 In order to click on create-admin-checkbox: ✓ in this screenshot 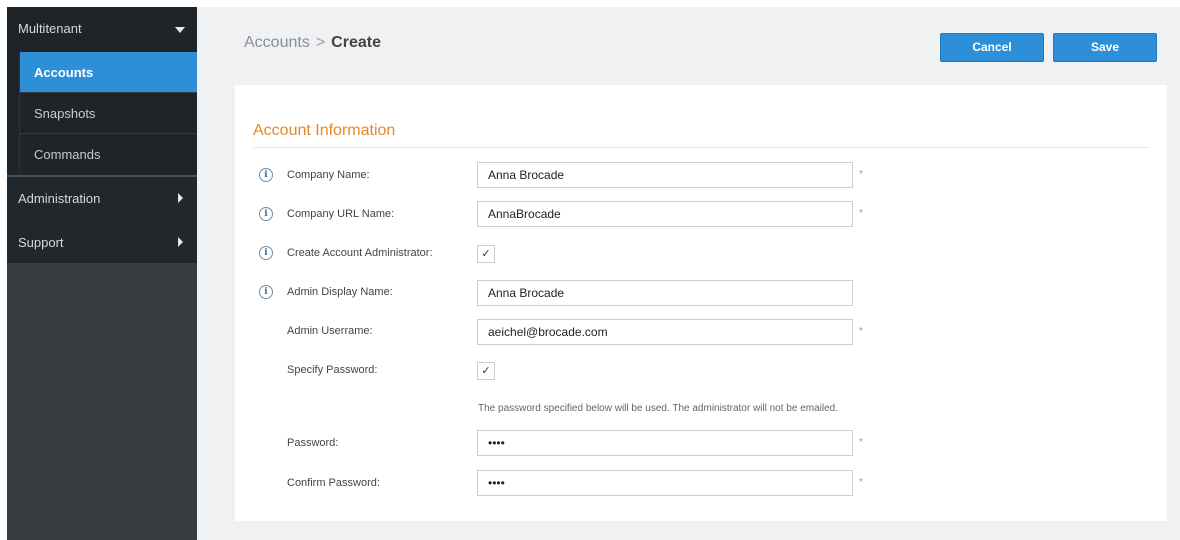, I will do `click(486, 254)`.